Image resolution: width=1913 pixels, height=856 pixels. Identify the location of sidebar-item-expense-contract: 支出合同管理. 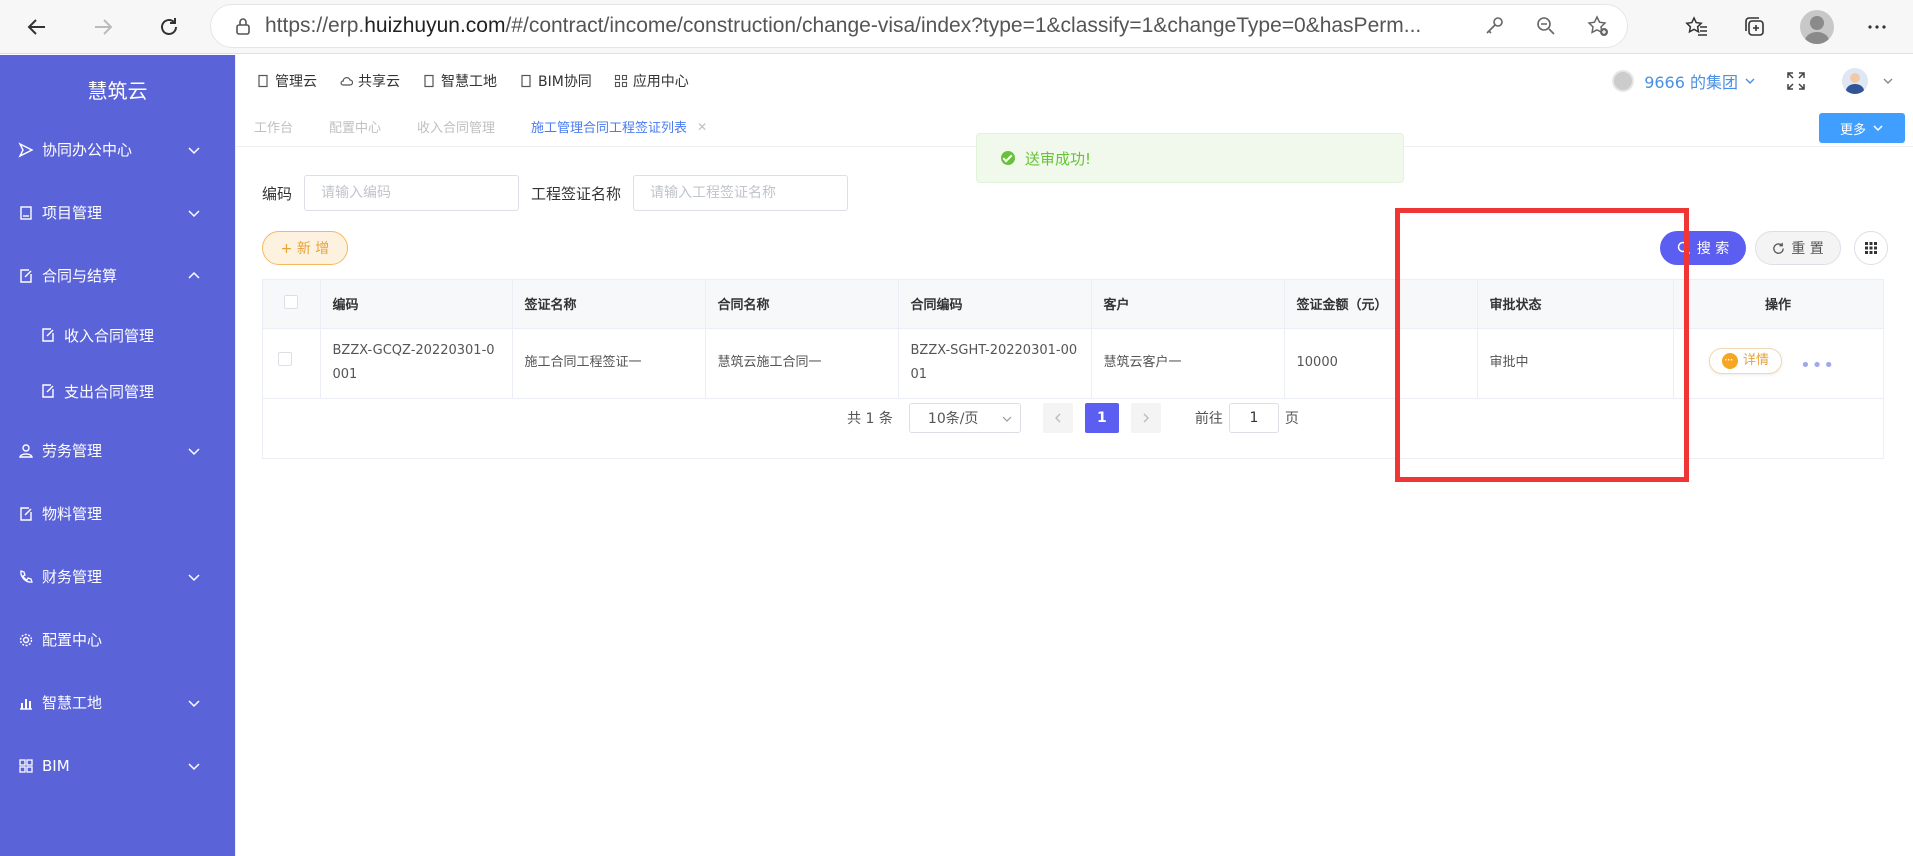
(117, 391).